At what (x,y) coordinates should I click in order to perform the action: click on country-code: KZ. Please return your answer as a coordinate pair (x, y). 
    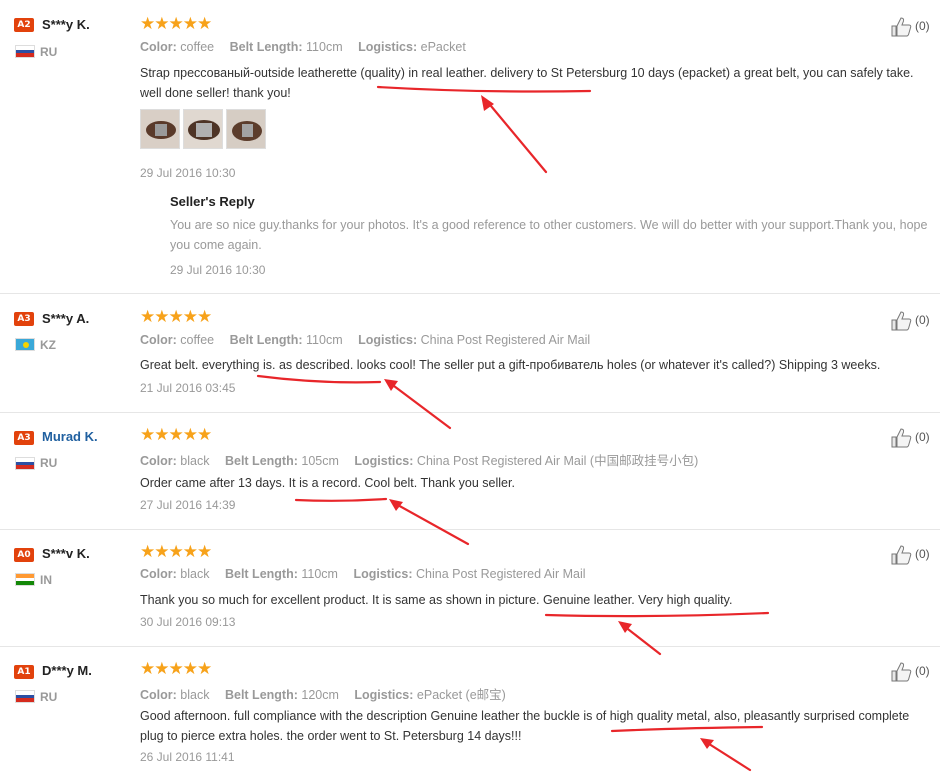
    Looking at the image, I should click on (48, 345).